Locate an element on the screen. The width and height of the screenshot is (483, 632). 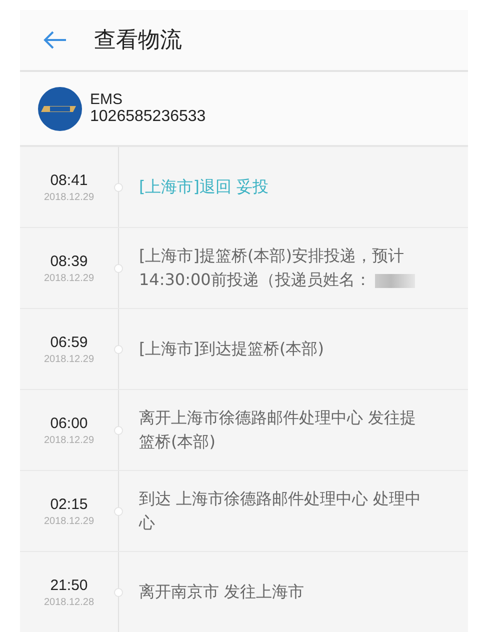
event-time: 06:59 is located at coordinates (69, 342).